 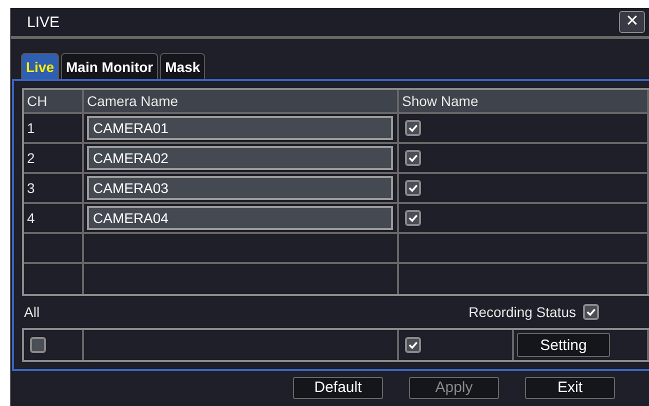 What do you see at coordinates (183, 66) in the screenshot?
I see `tab: Mask` at bounding box center [183, 66].